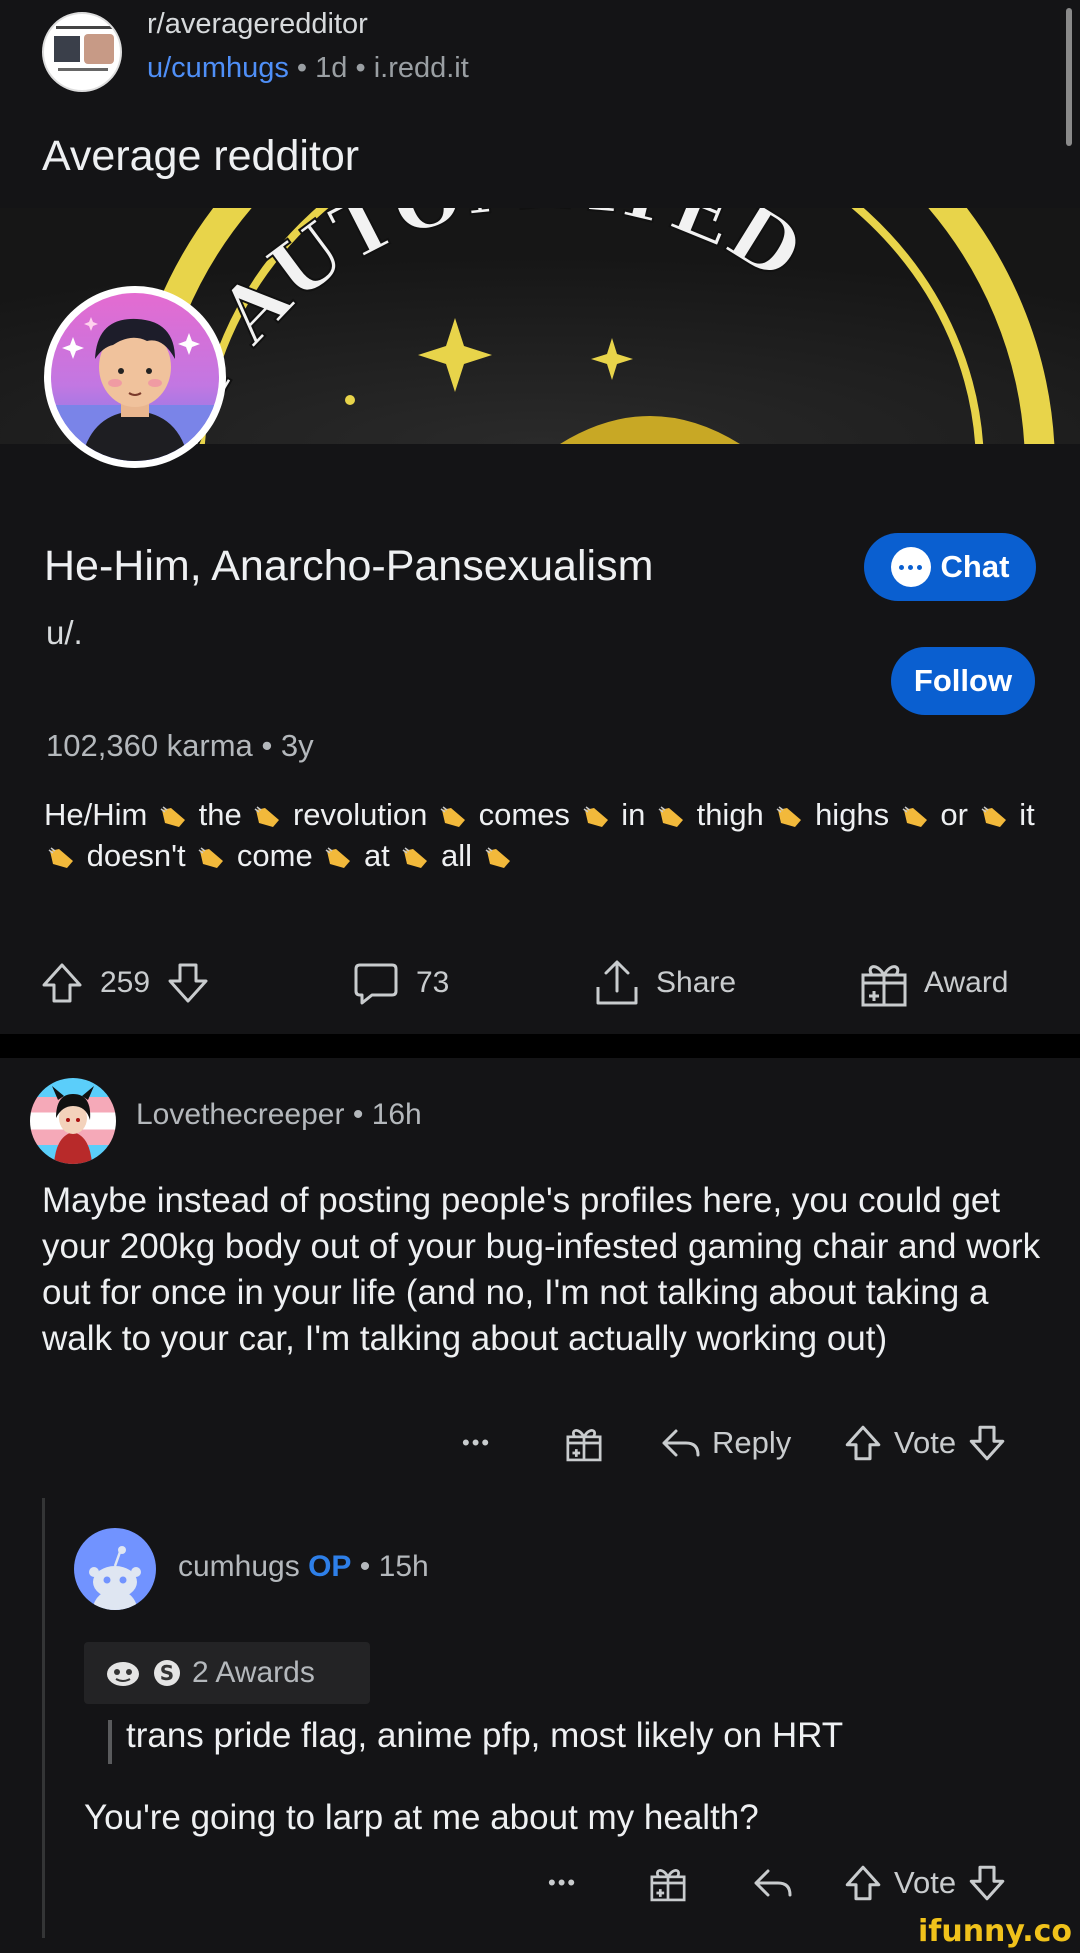  I want to click on reply-arrow-icon, so click(681, 1443).